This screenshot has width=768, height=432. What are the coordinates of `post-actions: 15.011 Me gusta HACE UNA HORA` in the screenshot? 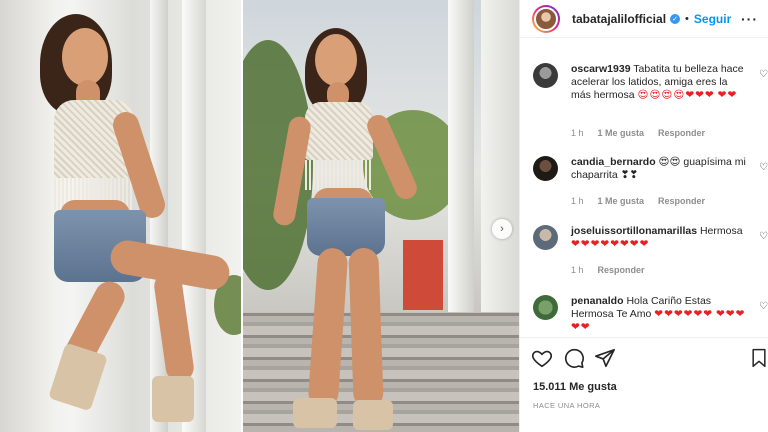 It's located at (644, 384).